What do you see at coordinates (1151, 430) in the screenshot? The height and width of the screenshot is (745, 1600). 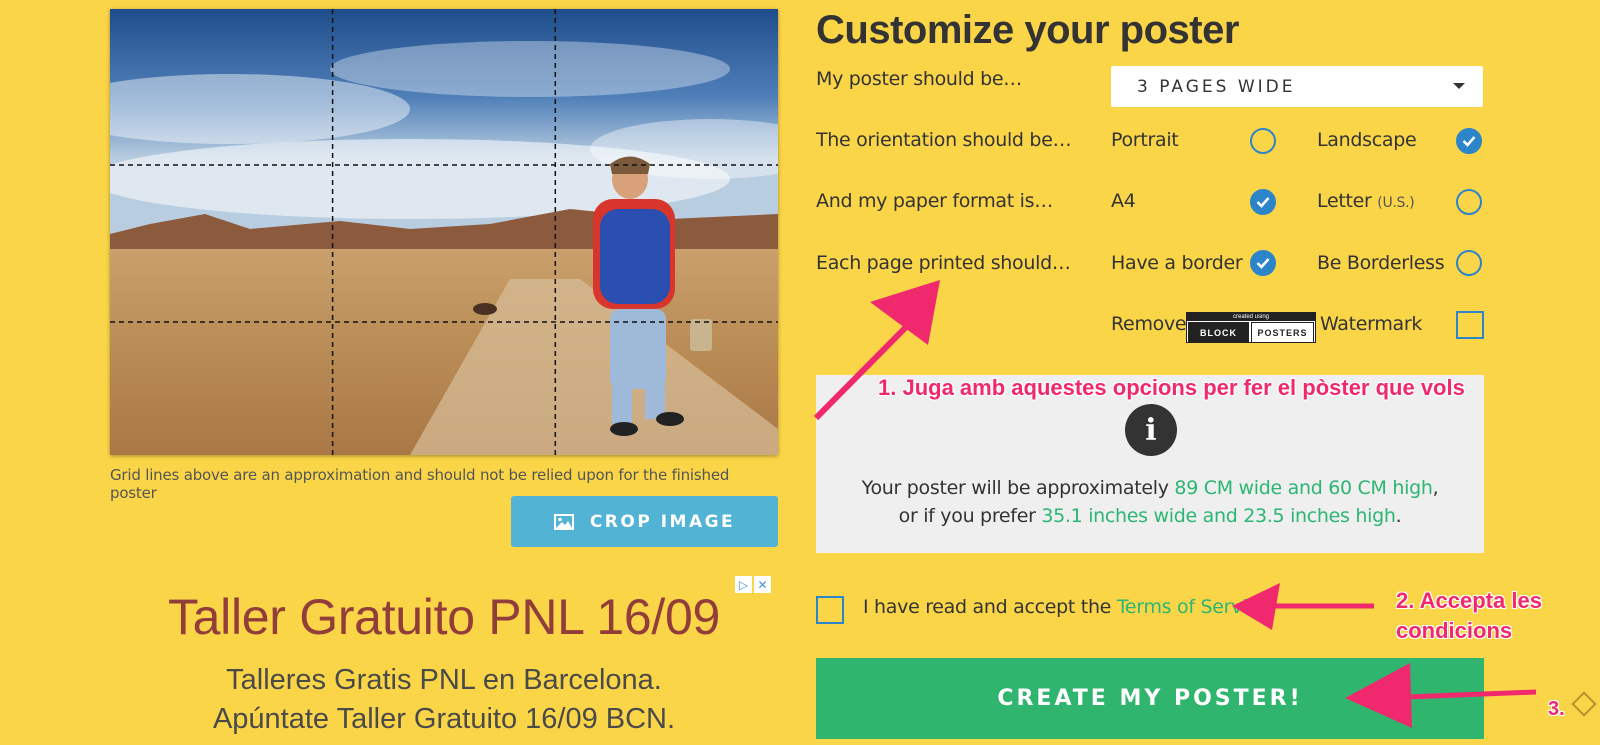 I see `info-icon: i` at bounding box center [1151, 430].